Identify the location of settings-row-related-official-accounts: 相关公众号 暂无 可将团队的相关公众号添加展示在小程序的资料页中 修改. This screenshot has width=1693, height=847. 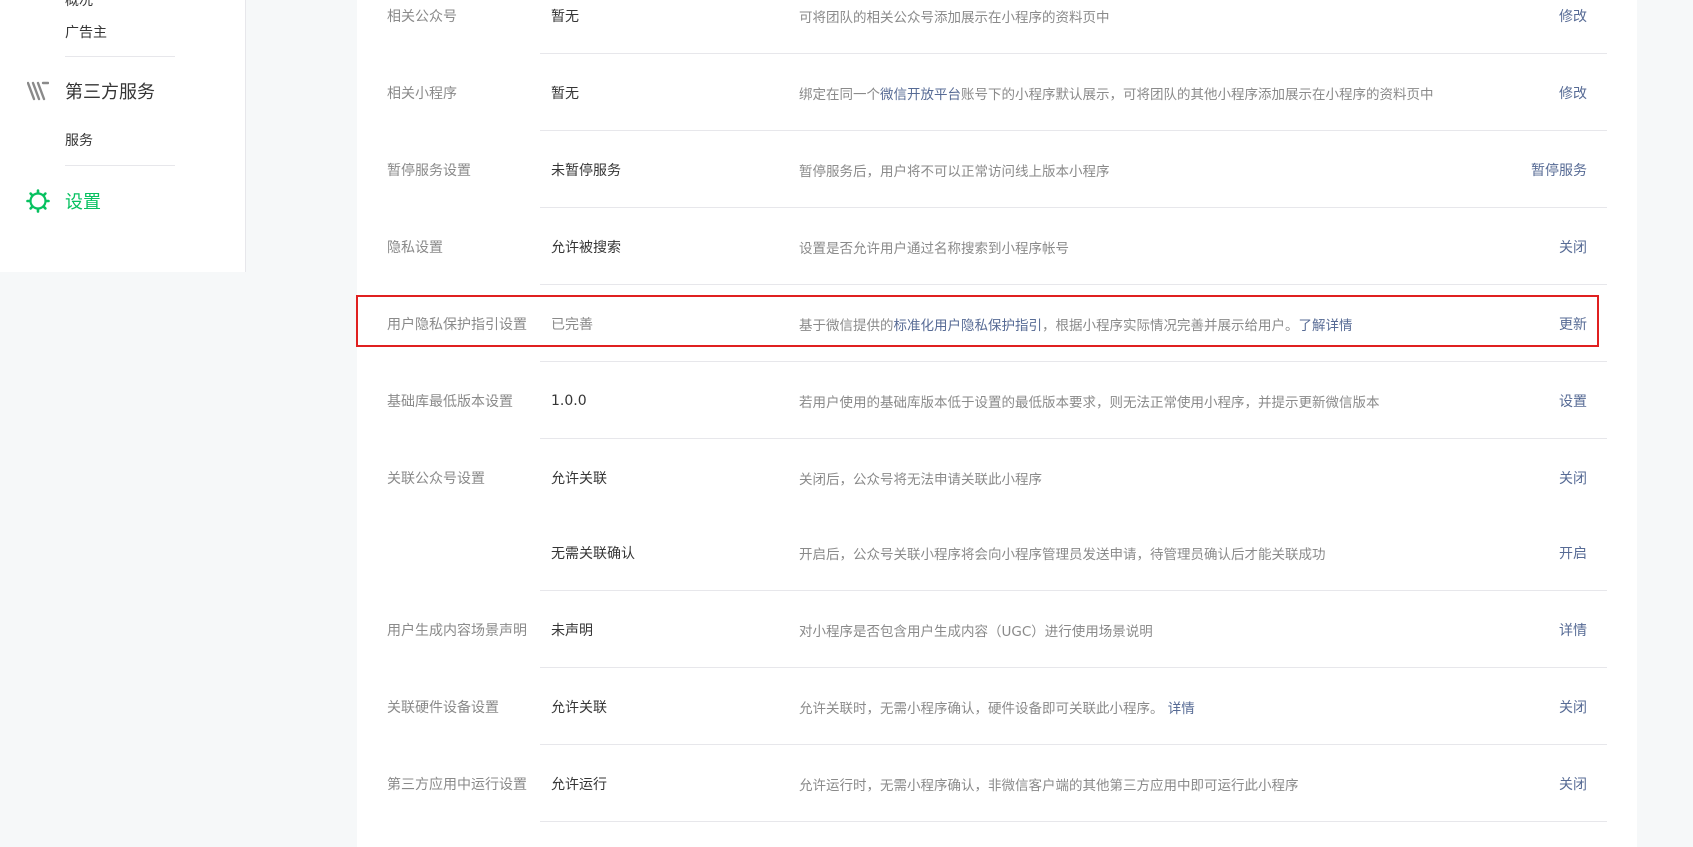
(982, 27).